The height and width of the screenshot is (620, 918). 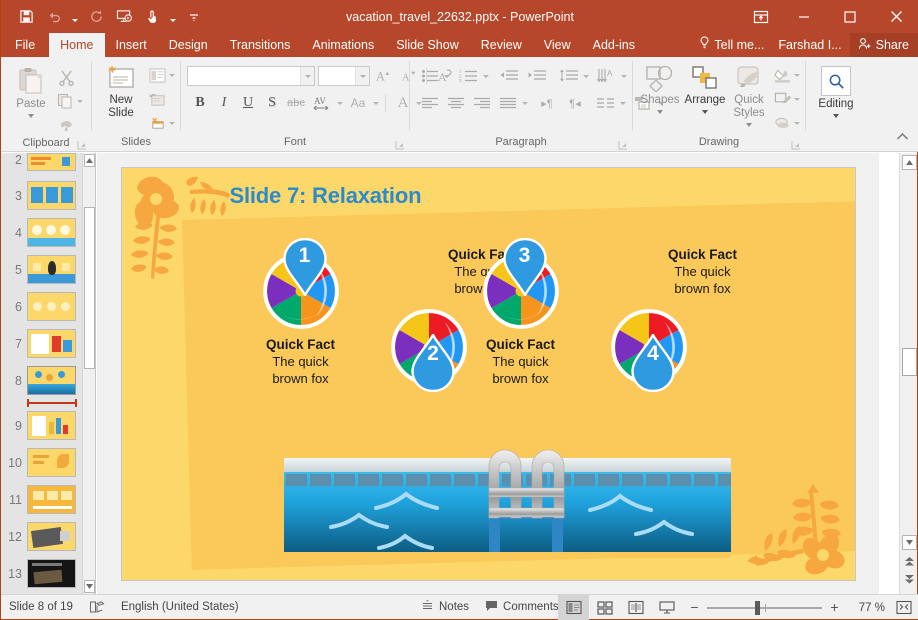 What do you see at coordinates (508, 103) in the screenshot?
I see `justify-button` at bounding box center [508, 103].